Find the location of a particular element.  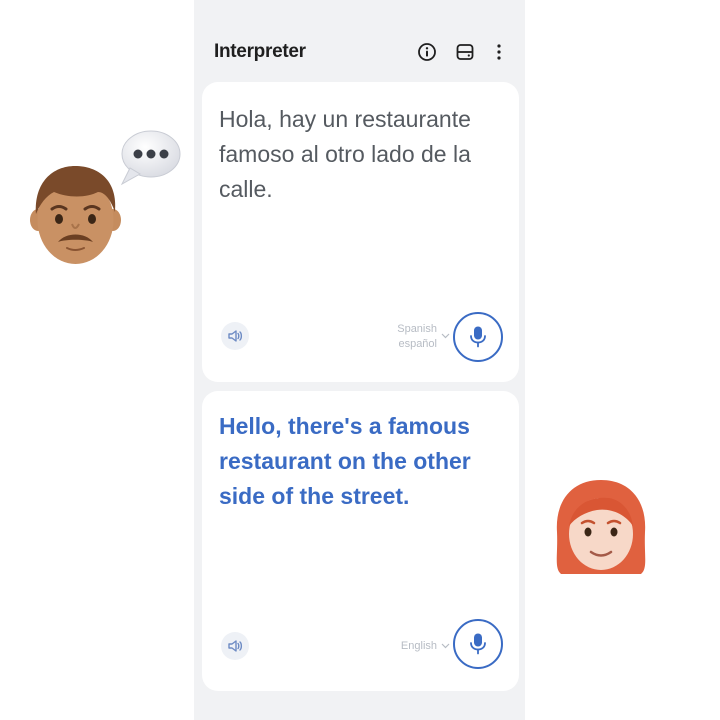

app-header: Interpreter is located at coordinates (359, 52).